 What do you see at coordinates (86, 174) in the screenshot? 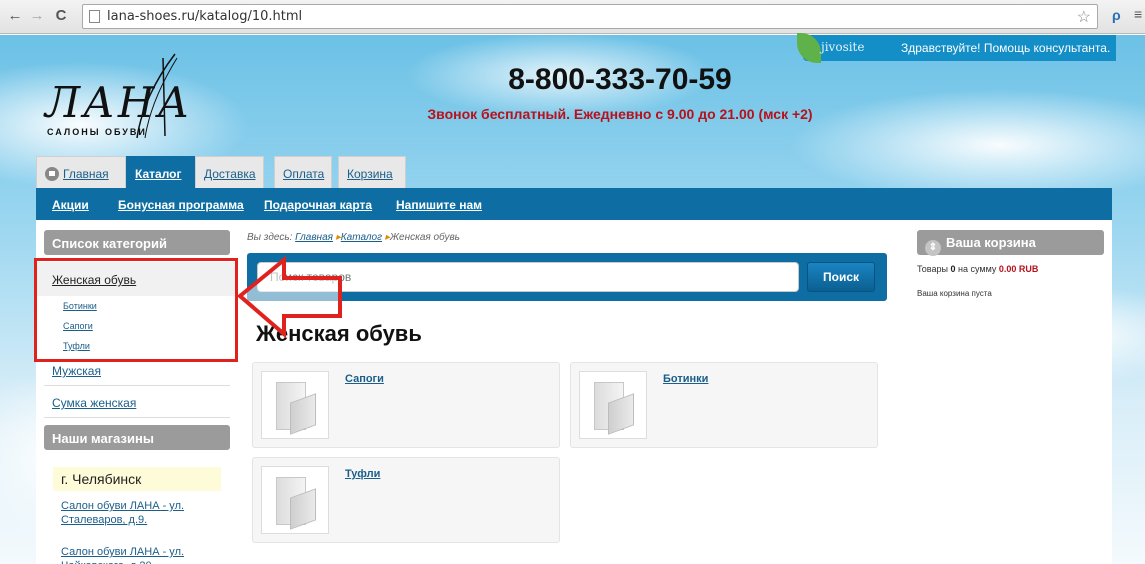
I see `tab-home-label: Главная` at bounding box center [86, 174].